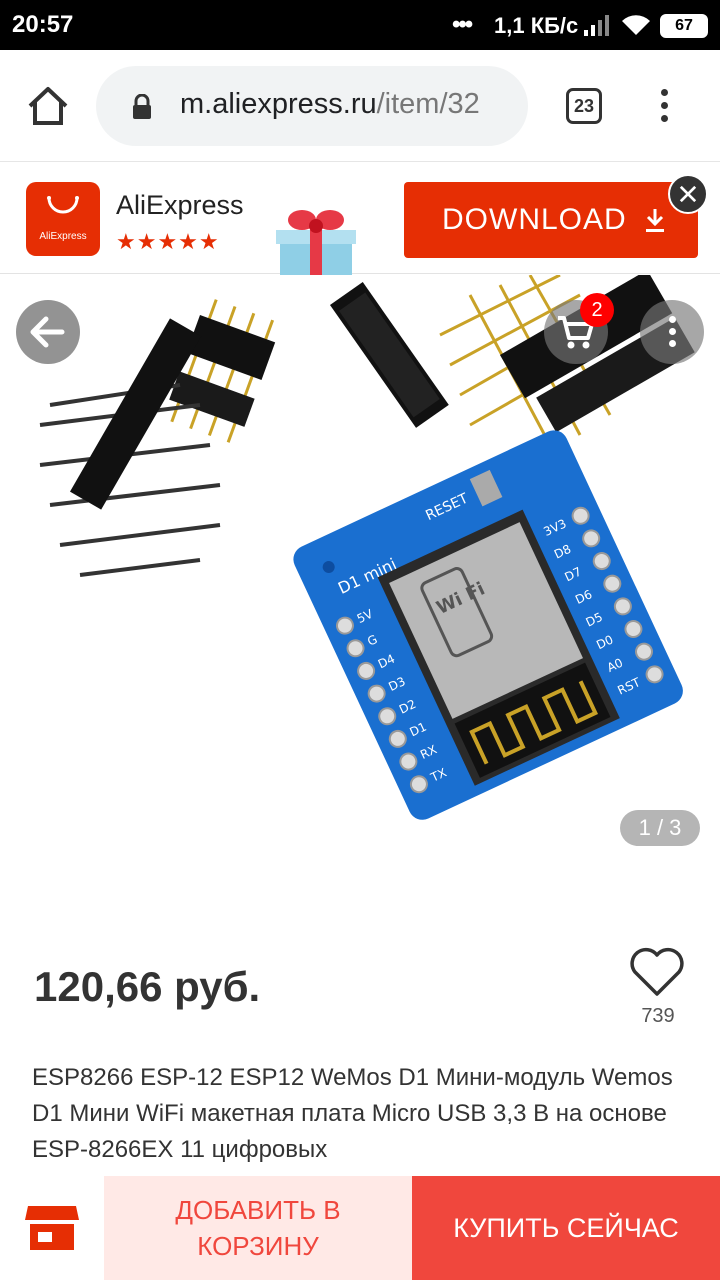 This screenshot has width=720, height=1280. Describe the element at coordinates (278, 104) in the screenshot. I see `url-domain: m.aliexpress.ru` at that location.